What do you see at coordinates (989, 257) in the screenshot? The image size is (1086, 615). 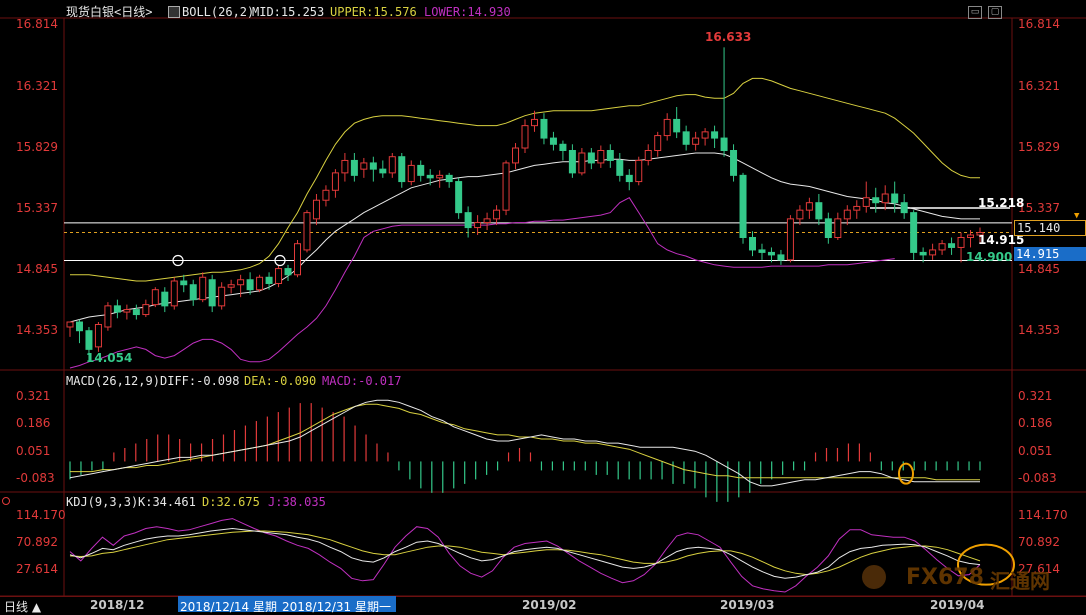 I see `level-14900-label: 14.900` at bounding box center [989, 257].